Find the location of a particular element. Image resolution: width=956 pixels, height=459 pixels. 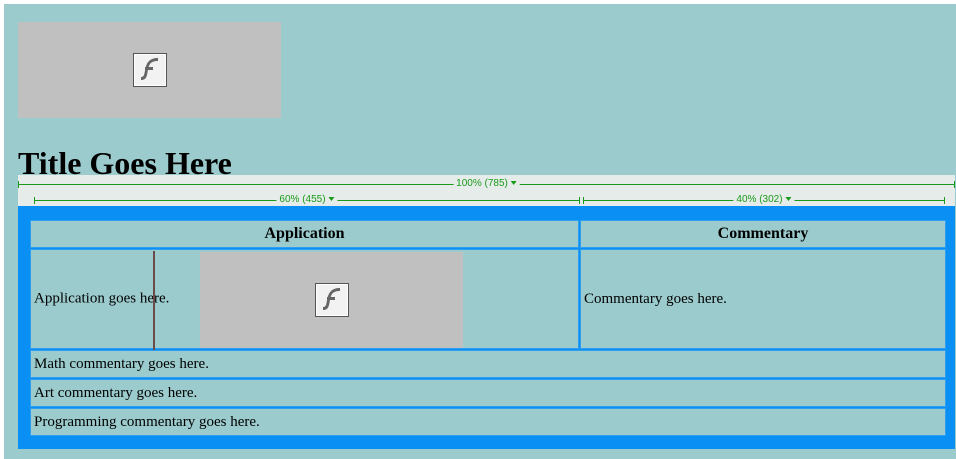

application-flash-placeholder is located at coordinates (331, 300).